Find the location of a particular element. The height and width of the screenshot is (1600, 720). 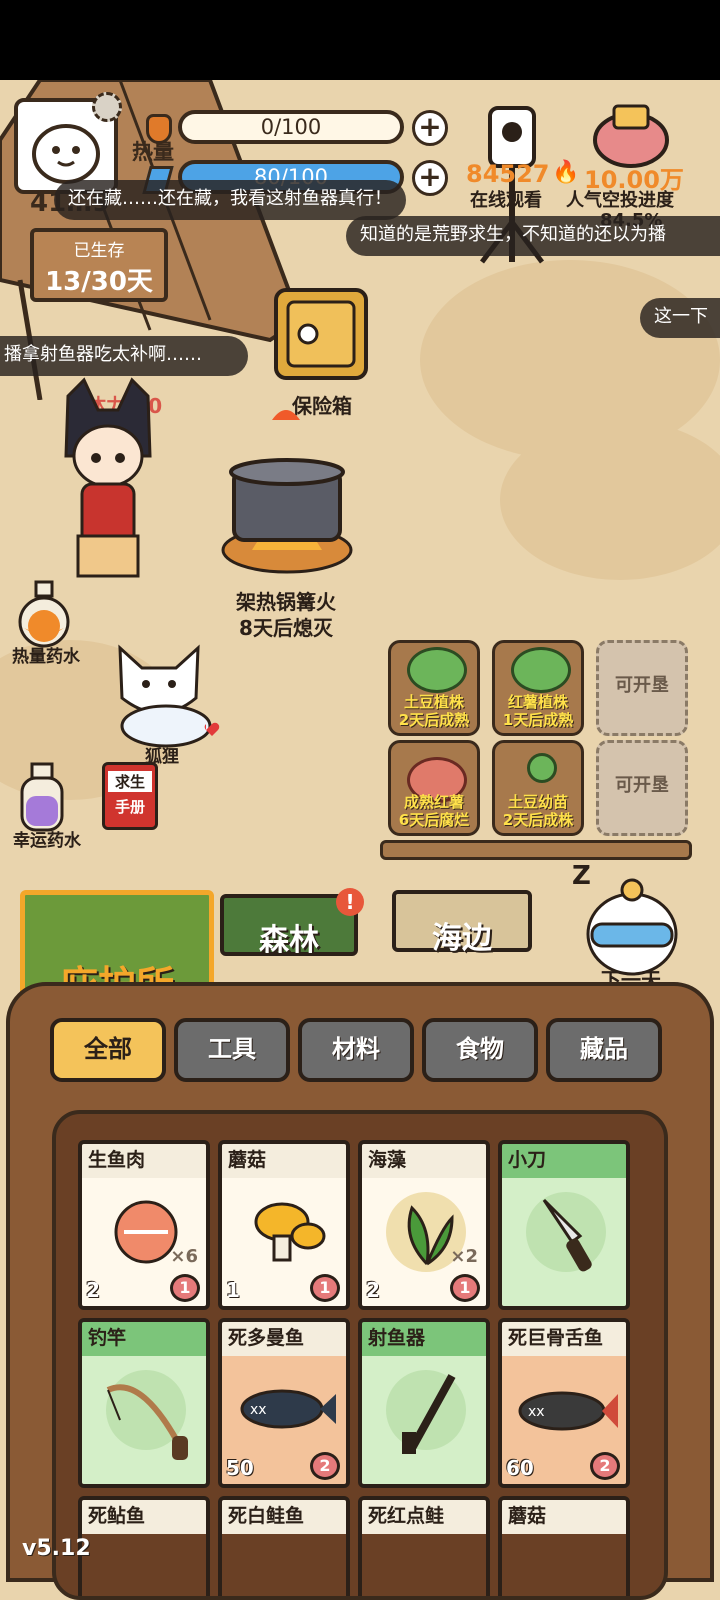

next-day-character: Z is located at coordinates (626, 919).